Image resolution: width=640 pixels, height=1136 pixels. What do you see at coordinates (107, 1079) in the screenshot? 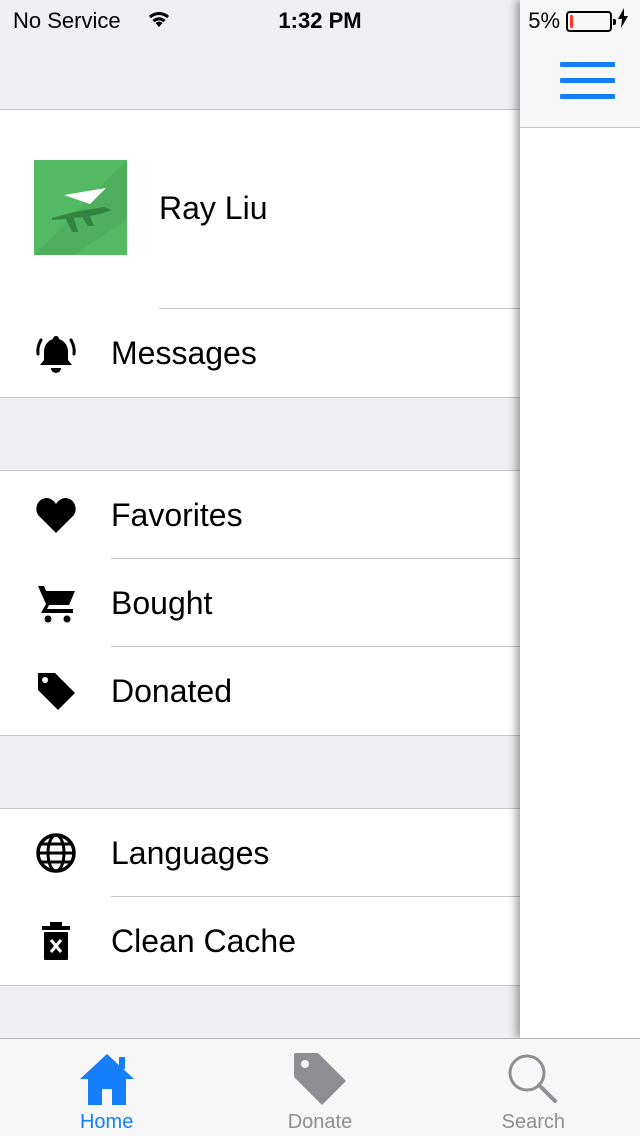
I see `home-icon` at bounding box center [107, 1079].